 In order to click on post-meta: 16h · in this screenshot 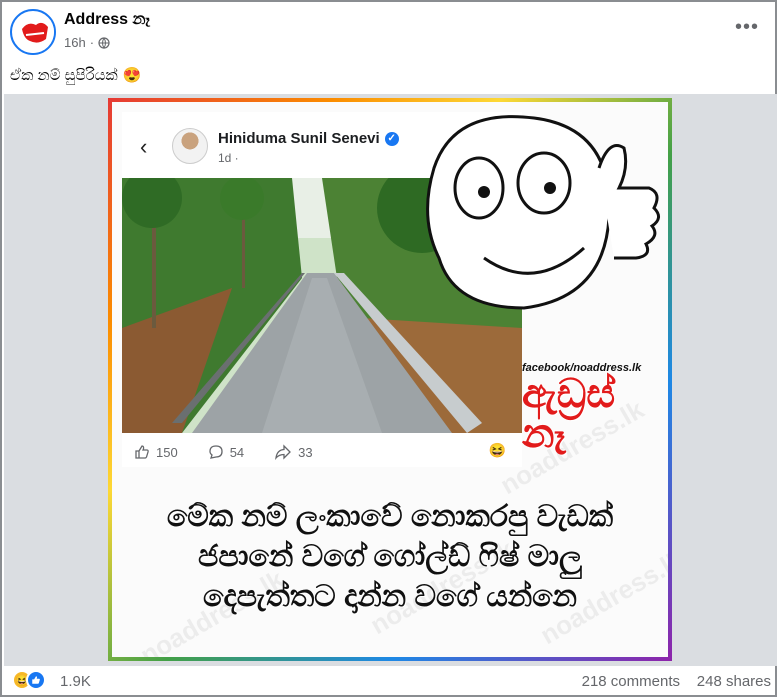, I will do `click(87, 42)`.